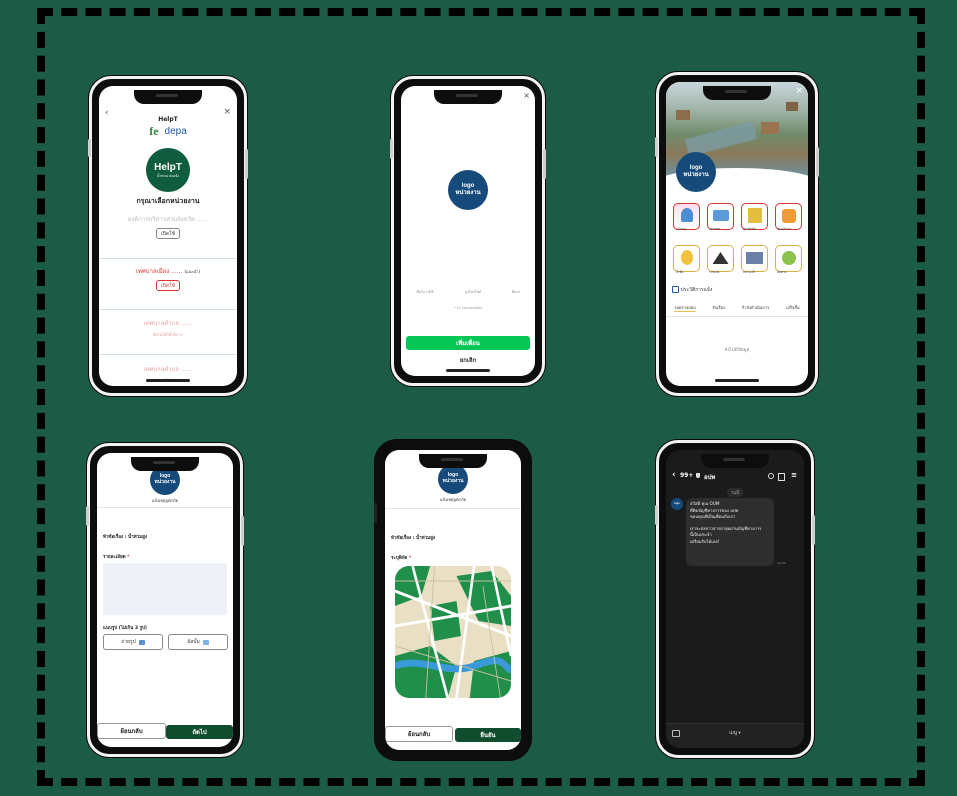 This screenshot has height=796, width=957. I want to click on history-label: ประวัติการแจ้ง, so click(696, 290).